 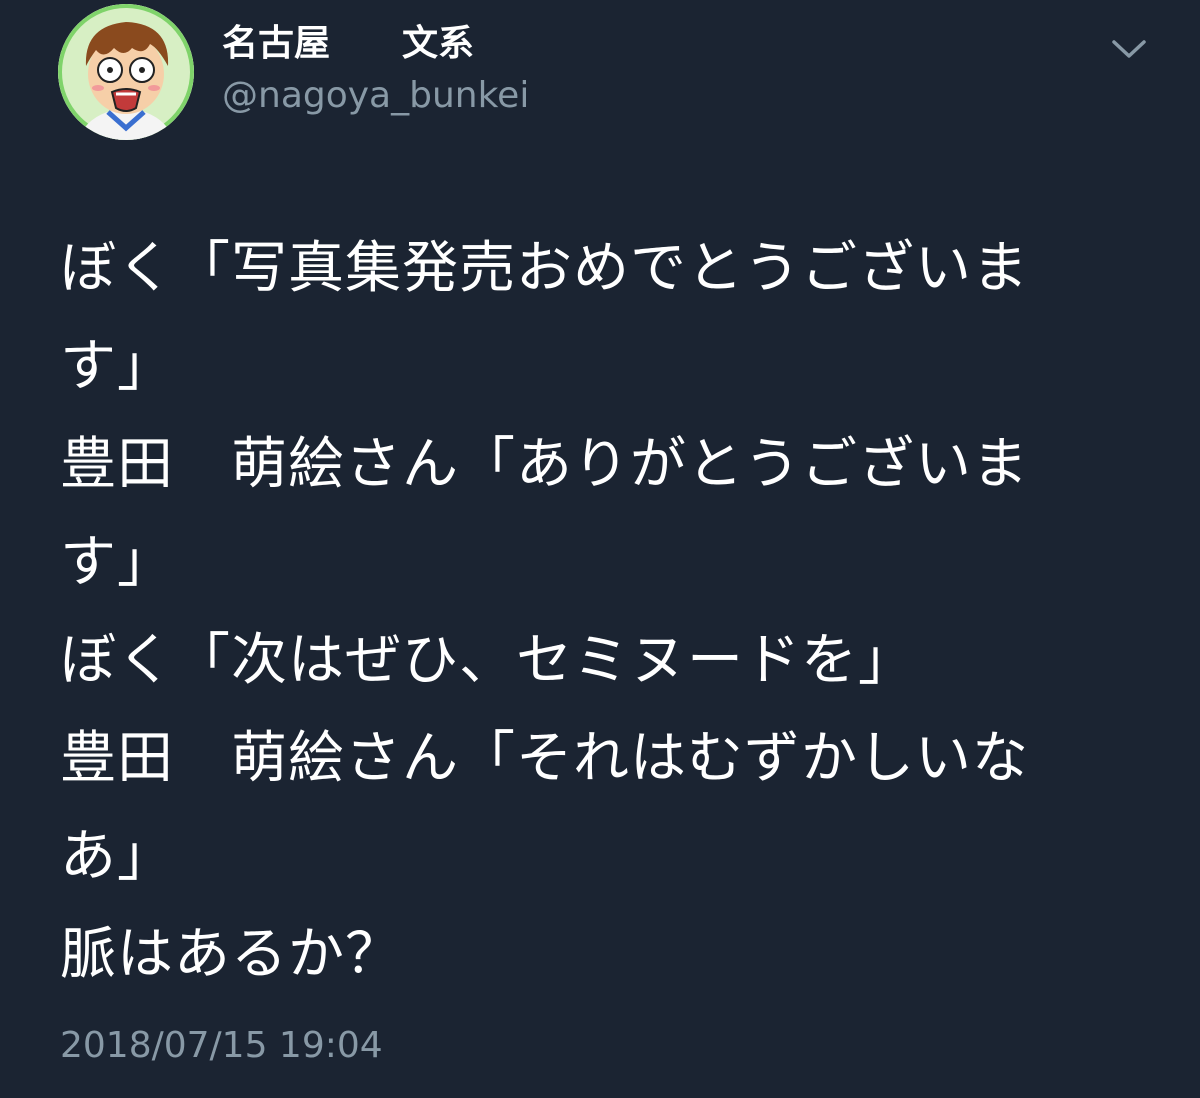 I want to click on avatar, so click(x=126, y=72).